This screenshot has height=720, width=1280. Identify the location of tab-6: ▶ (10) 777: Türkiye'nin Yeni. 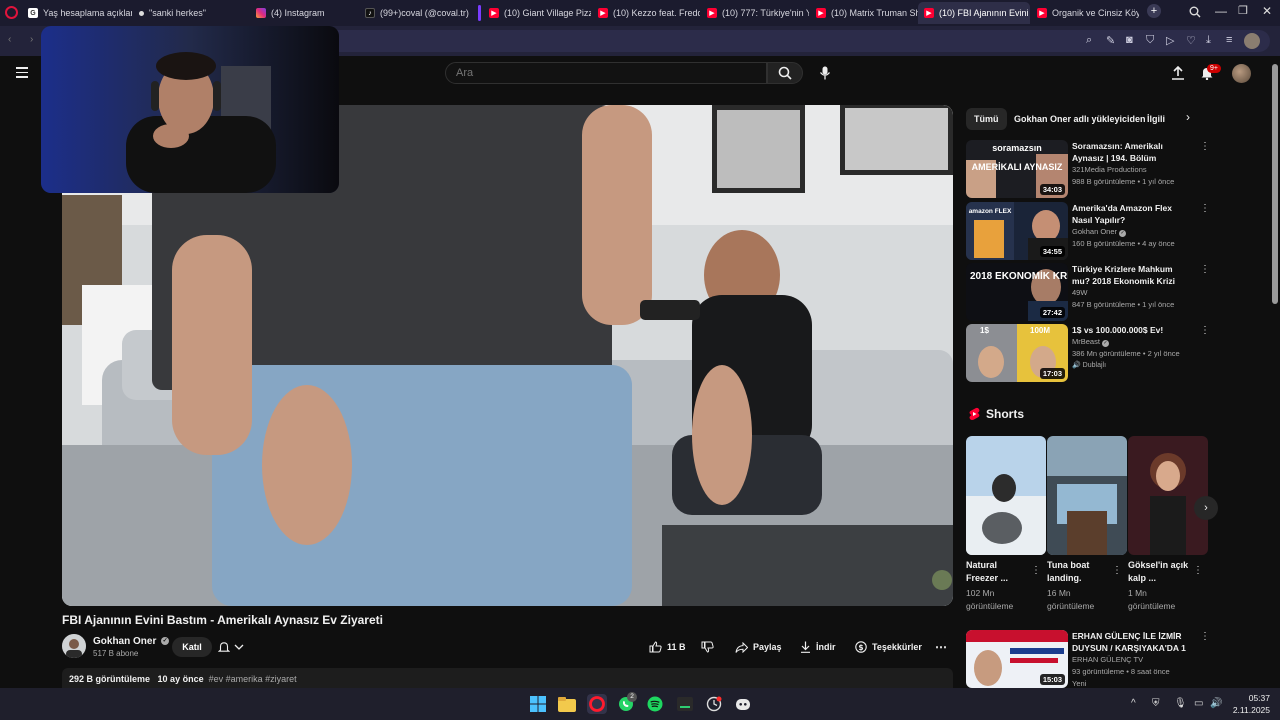
(755, 13).